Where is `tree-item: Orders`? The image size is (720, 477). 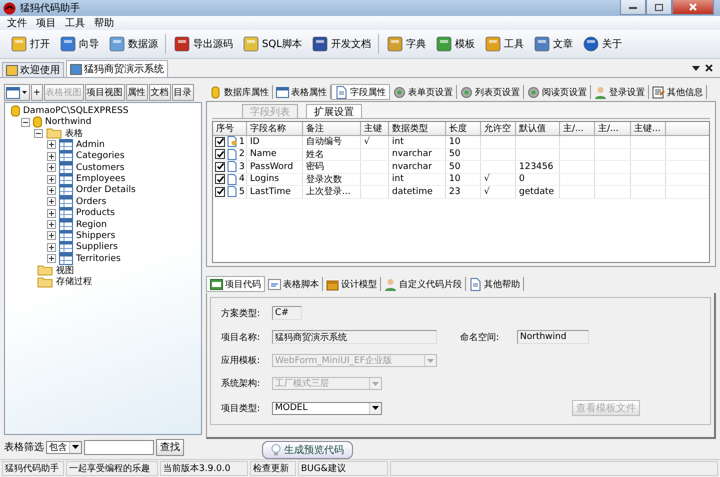
tree-item: Orders is located at coordinates (91, 201).